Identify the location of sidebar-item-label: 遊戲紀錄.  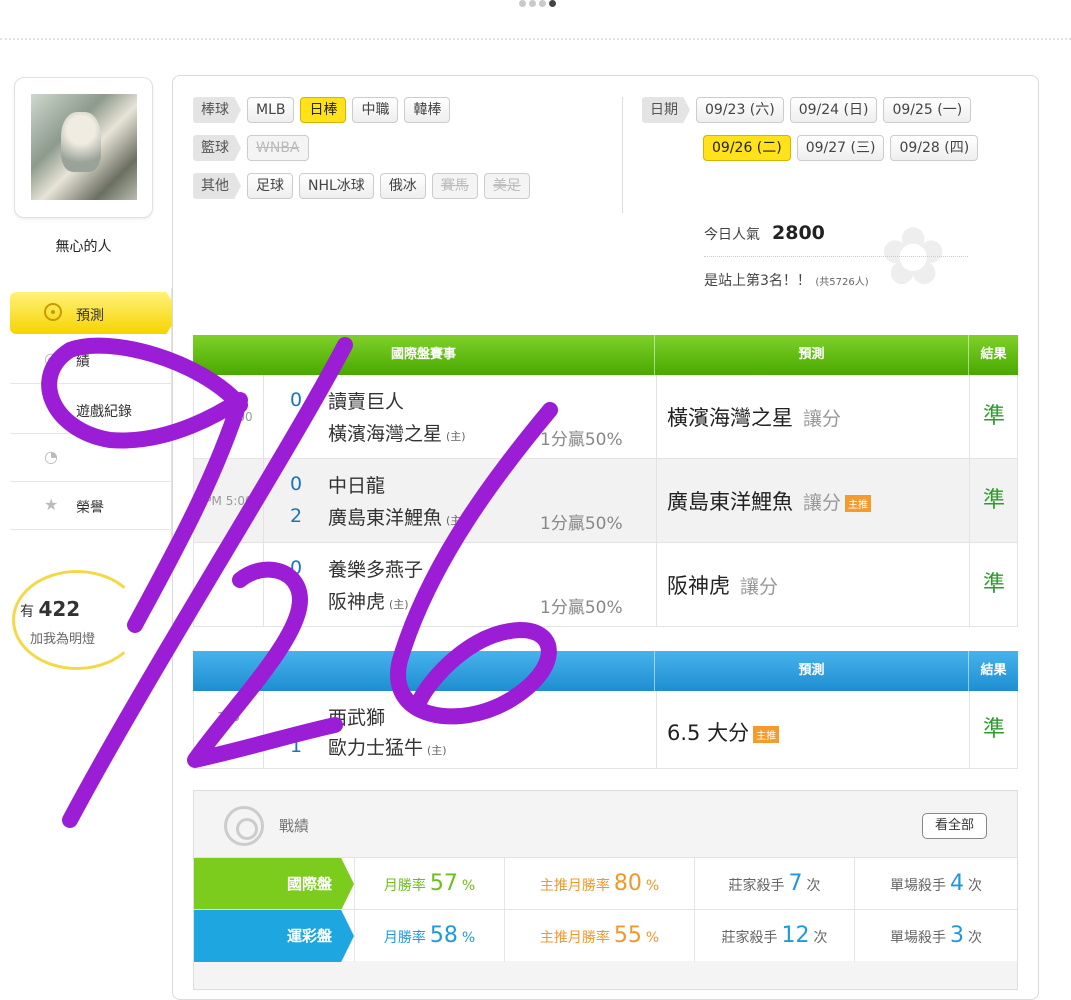
(104, 412).